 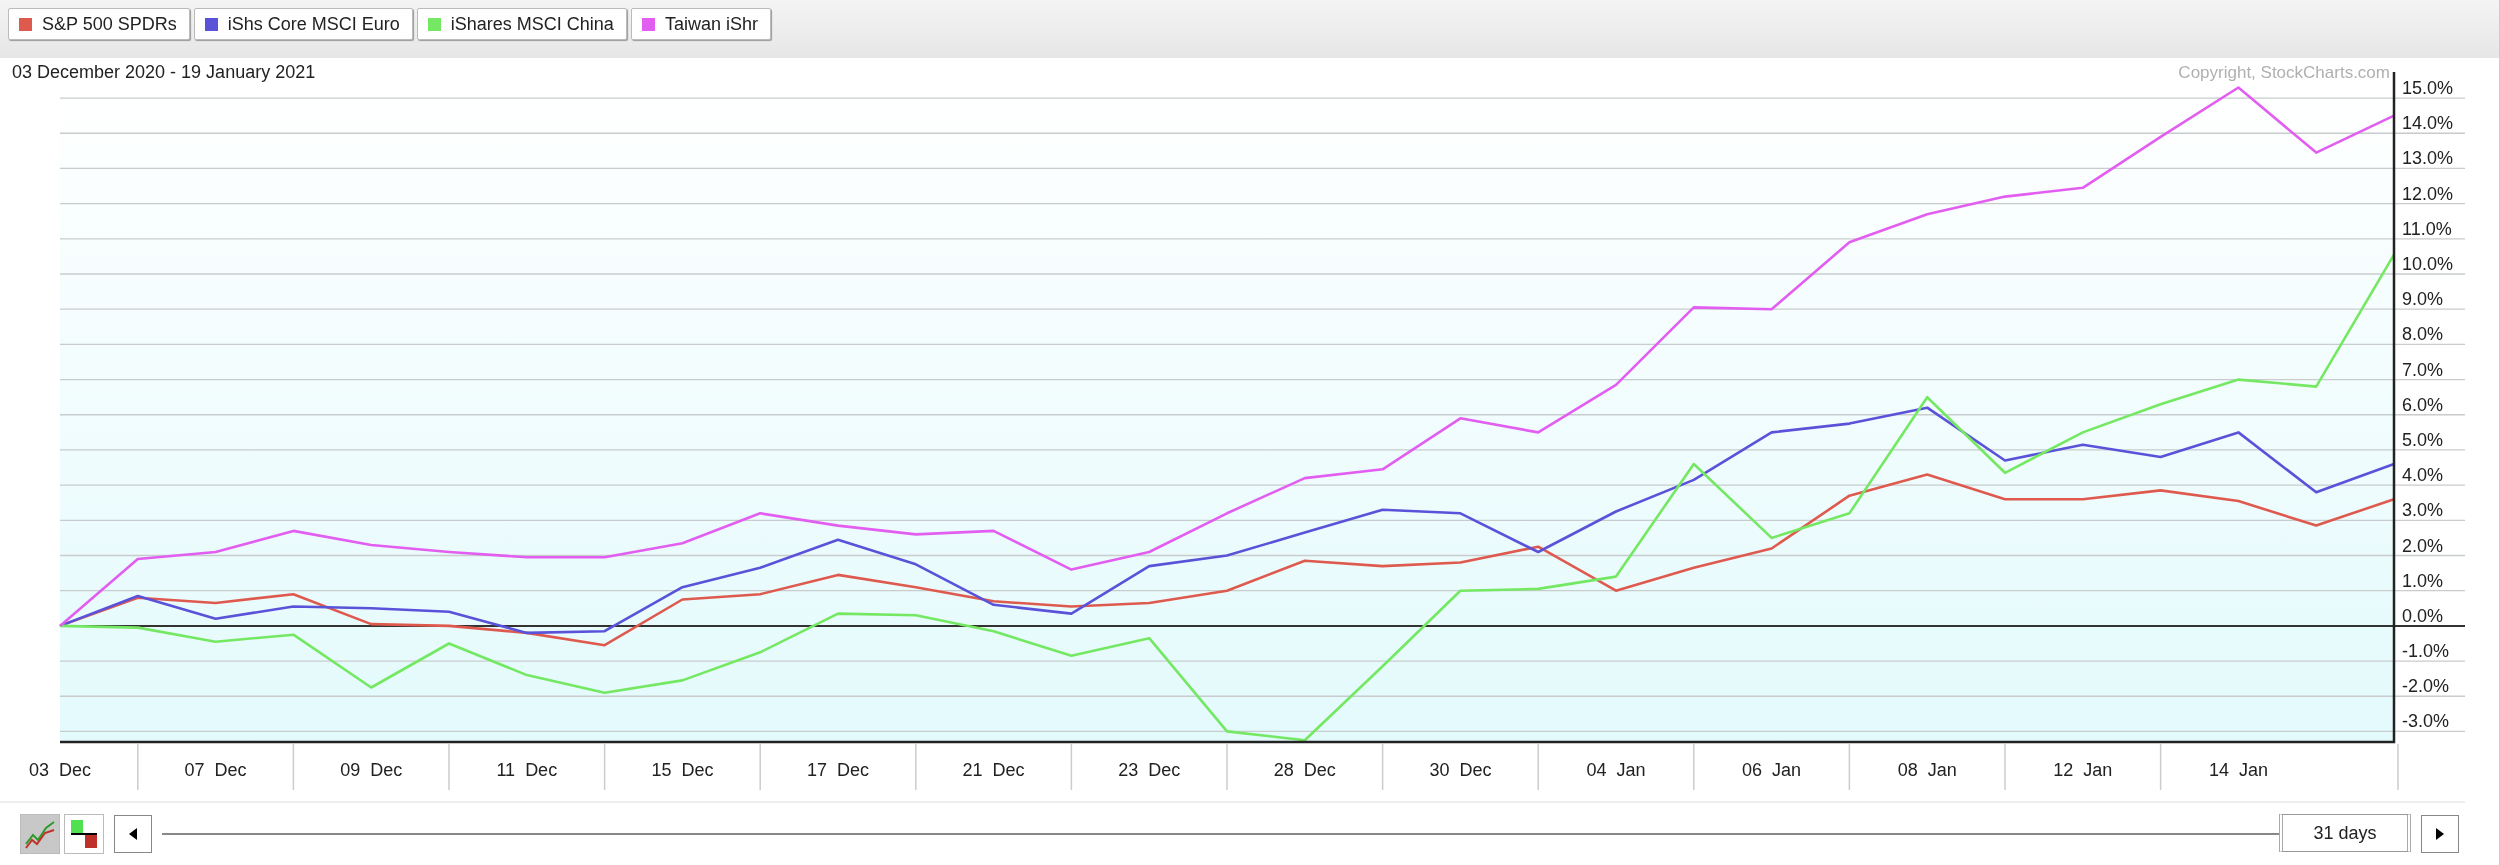 I want to click on axis-label: 15 Dec, so click(x=682, y=770).